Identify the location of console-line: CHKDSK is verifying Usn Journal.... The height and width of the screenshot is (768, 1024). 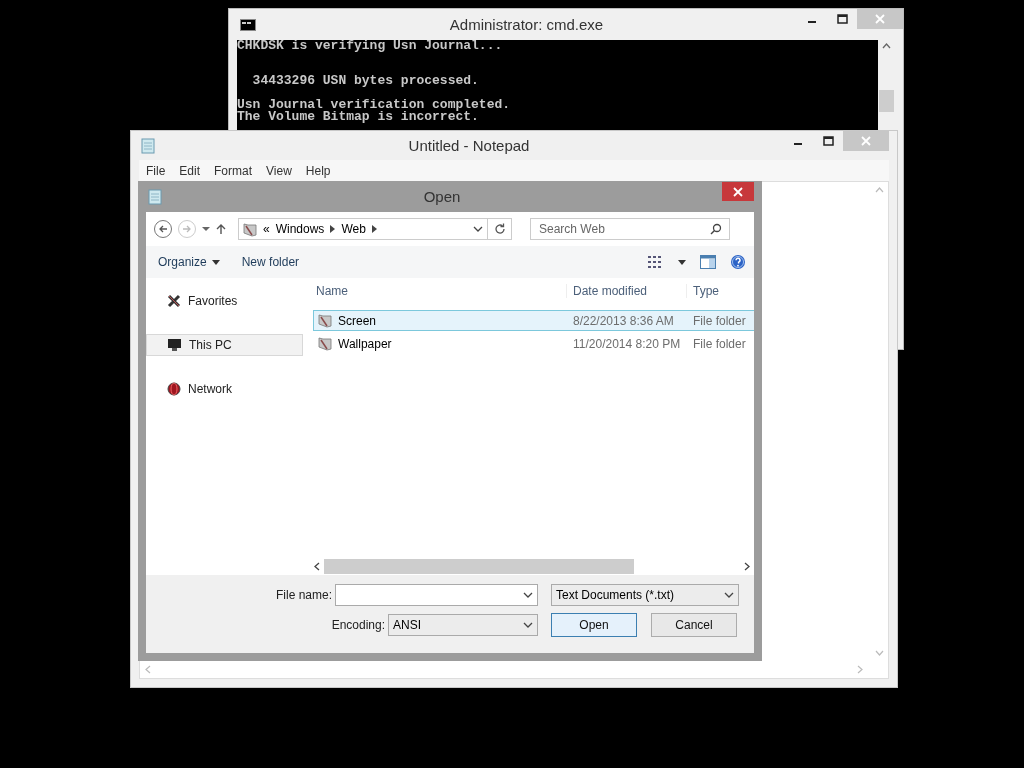
(370, 46).